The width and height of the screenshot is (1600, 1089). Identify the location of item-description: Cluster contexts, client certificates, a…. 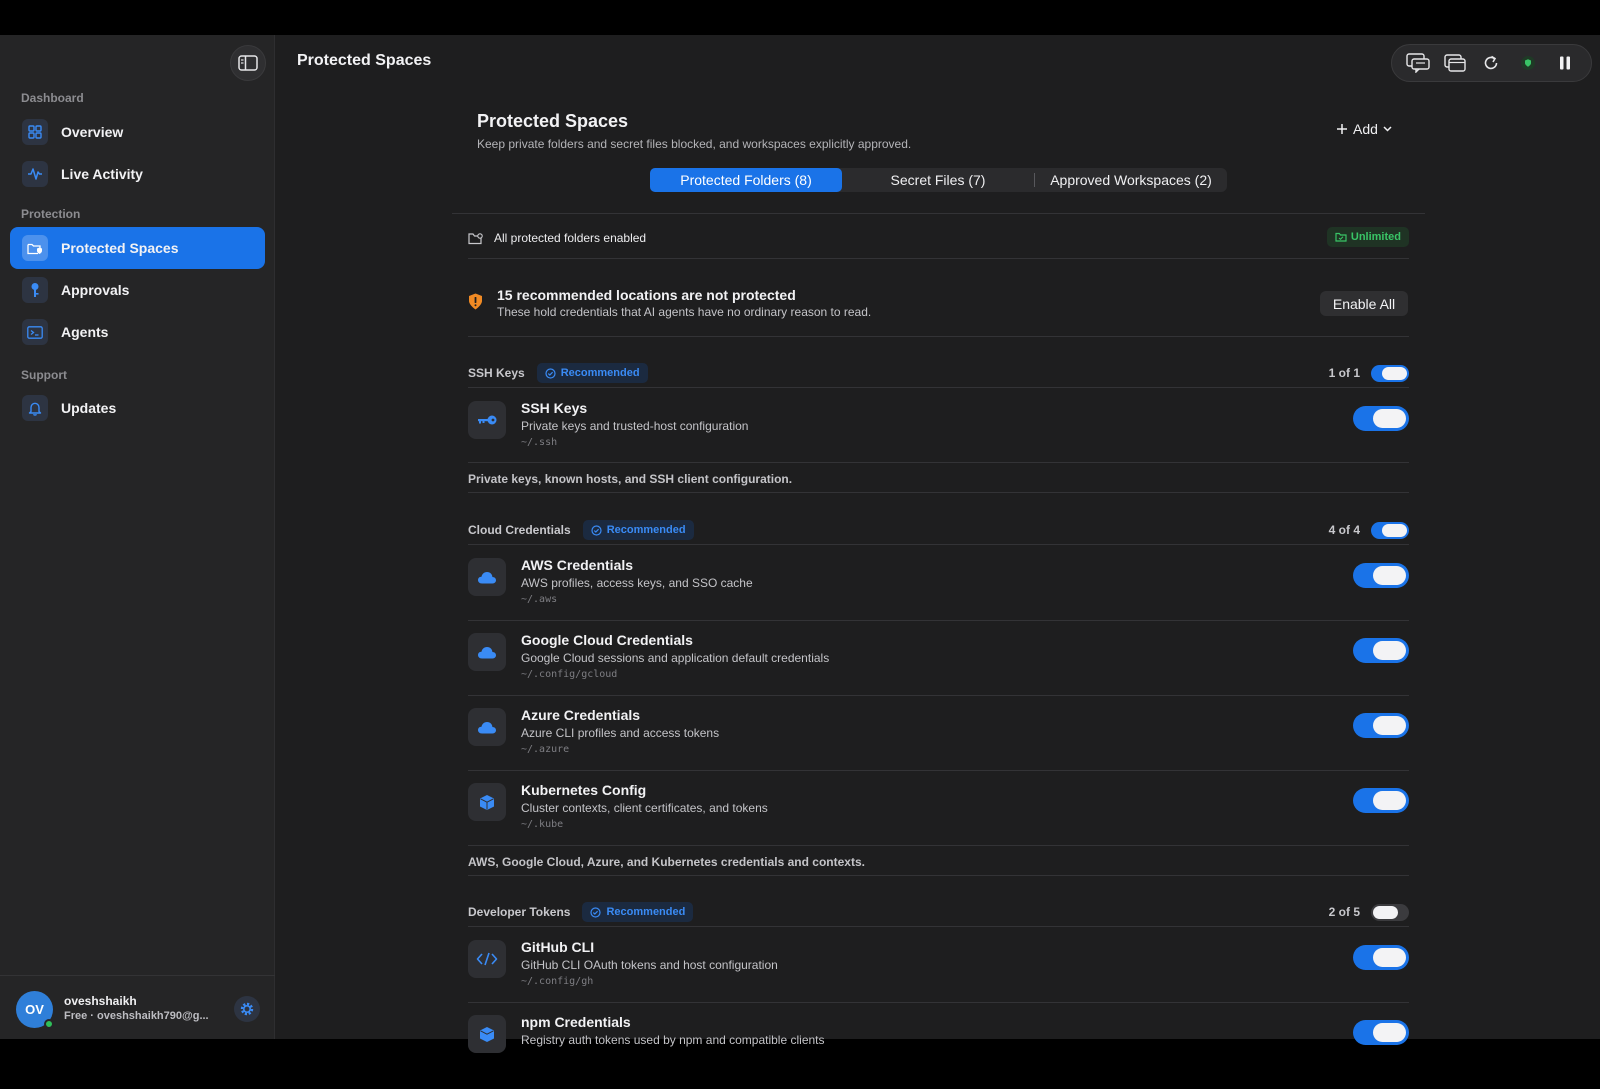
(644, 808).